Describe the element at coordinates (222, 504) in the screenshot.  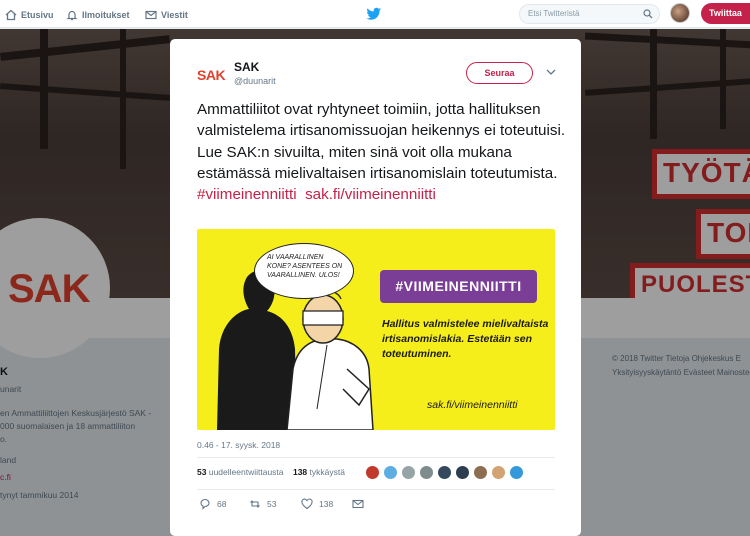
I see `reply-count: 68` at that location.